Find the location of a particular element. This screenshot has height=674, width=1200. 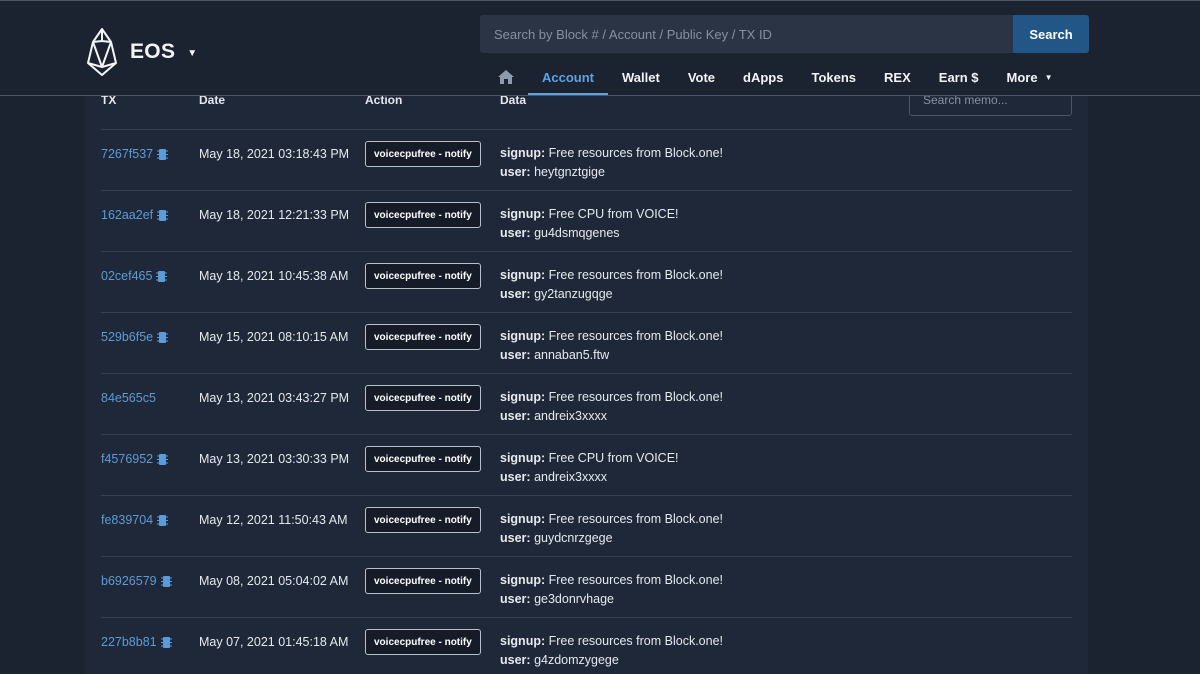

network-selector: EOS ▼ is located at coordinates (141, 52).